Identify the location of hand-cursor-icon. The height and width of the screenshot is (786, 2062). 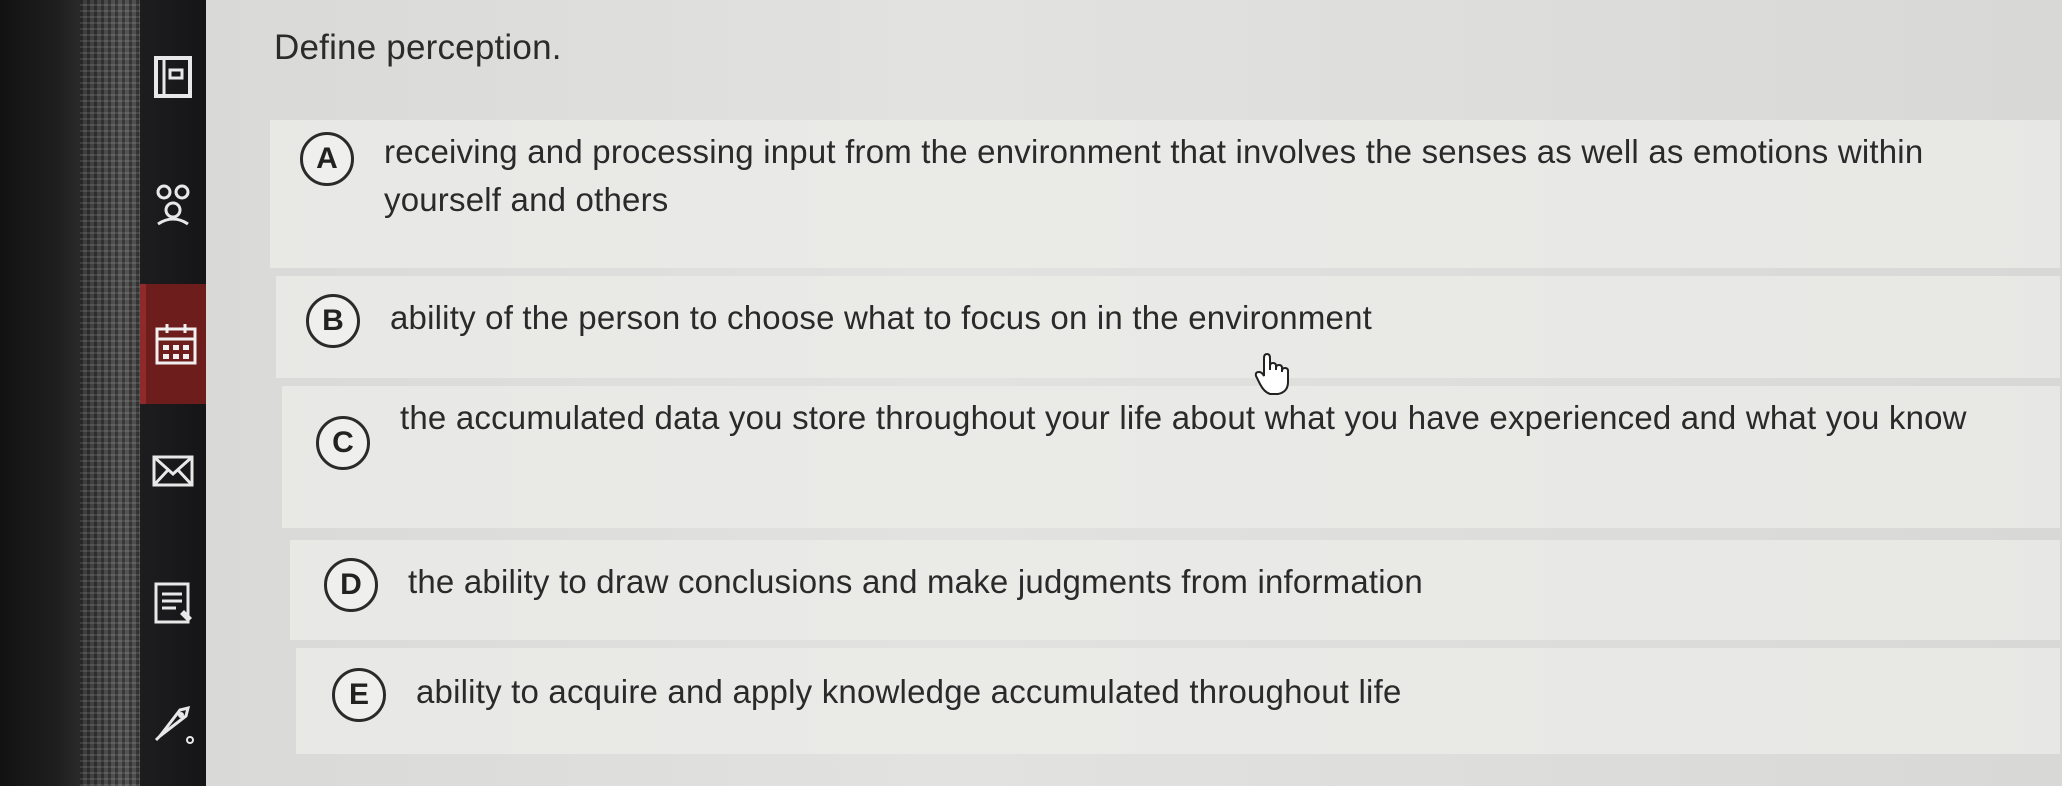
(1271, 373).